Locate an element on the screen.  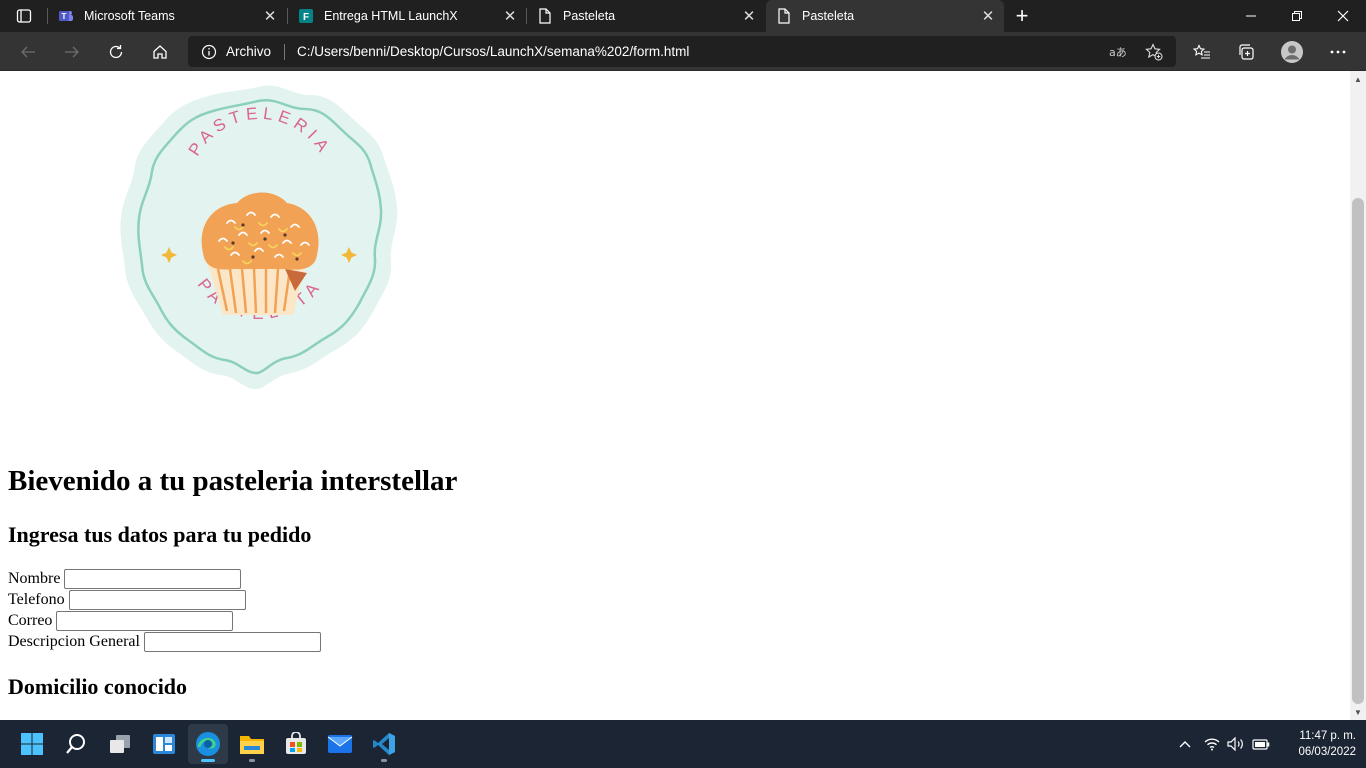
scroll-up-icon: ▲ is located at coordinates (1358, 79).